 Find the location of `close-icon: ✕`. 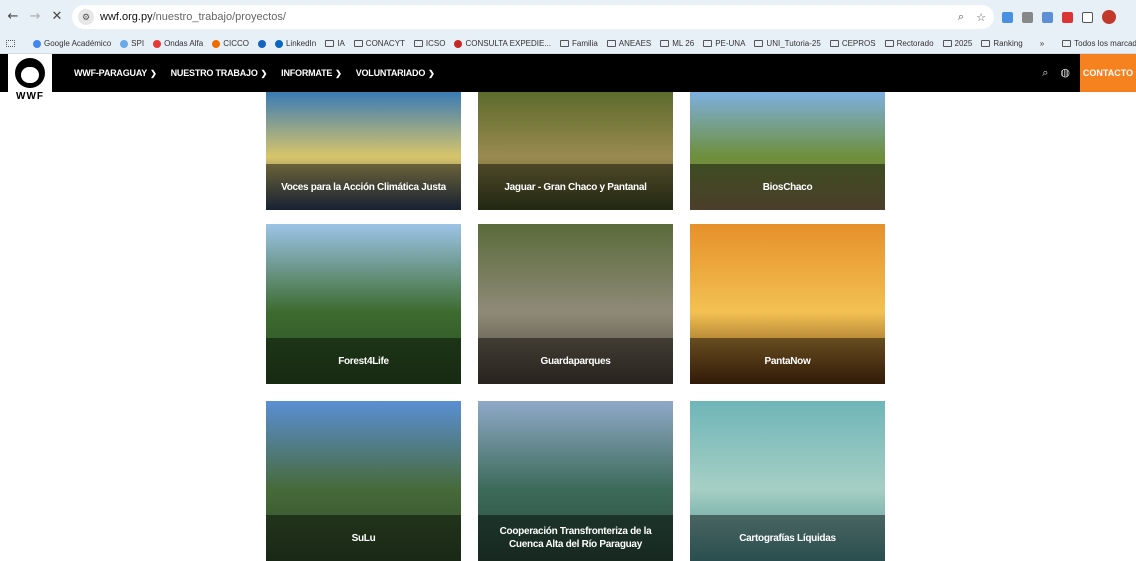

close-icon: ✕ is located at coordinates (57, 17).